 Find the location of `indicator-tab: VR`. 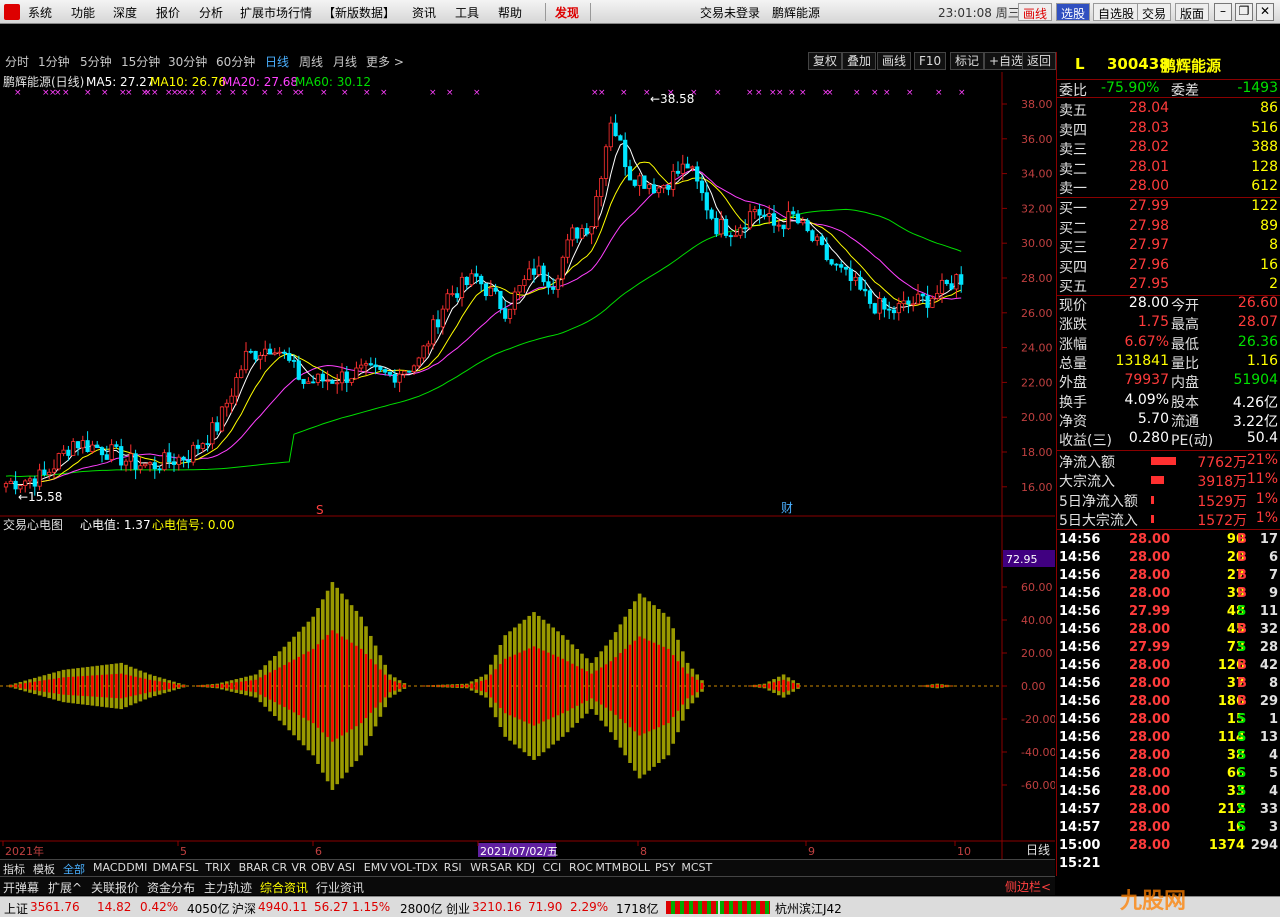

indicator-tab: VR is located at coordinates (298, 867).